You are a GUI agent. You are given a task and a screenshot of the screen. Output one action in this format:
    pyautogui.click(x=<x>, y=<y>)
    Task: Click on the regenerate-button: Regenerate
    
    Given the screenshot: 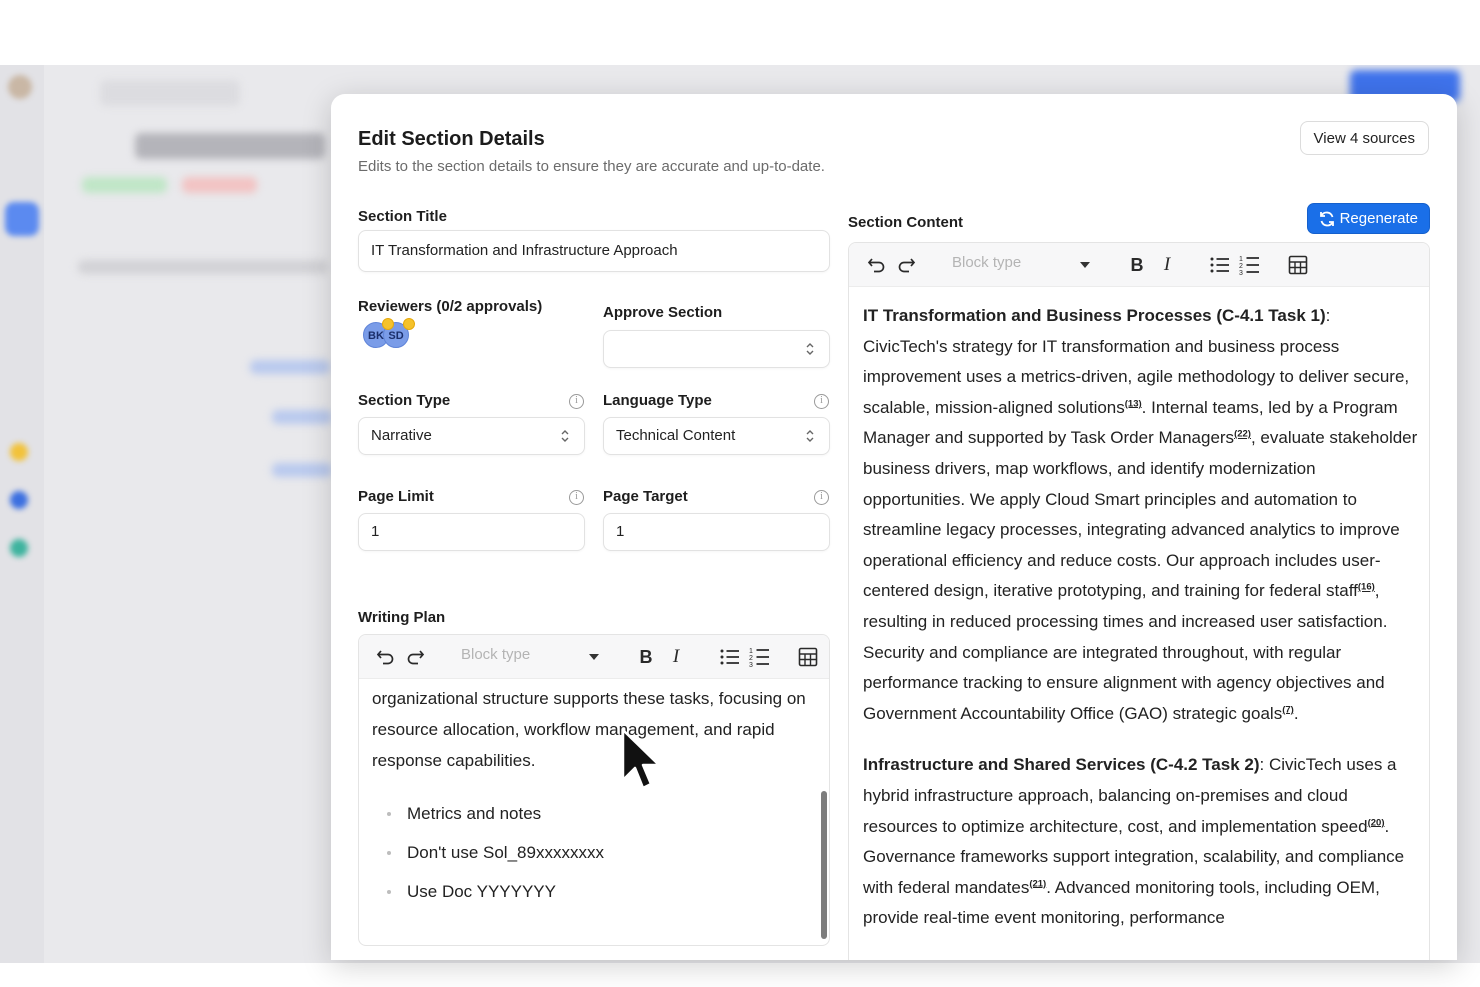 What is the action you would take?
    pyautogui.click(x=1368, y=218)
    